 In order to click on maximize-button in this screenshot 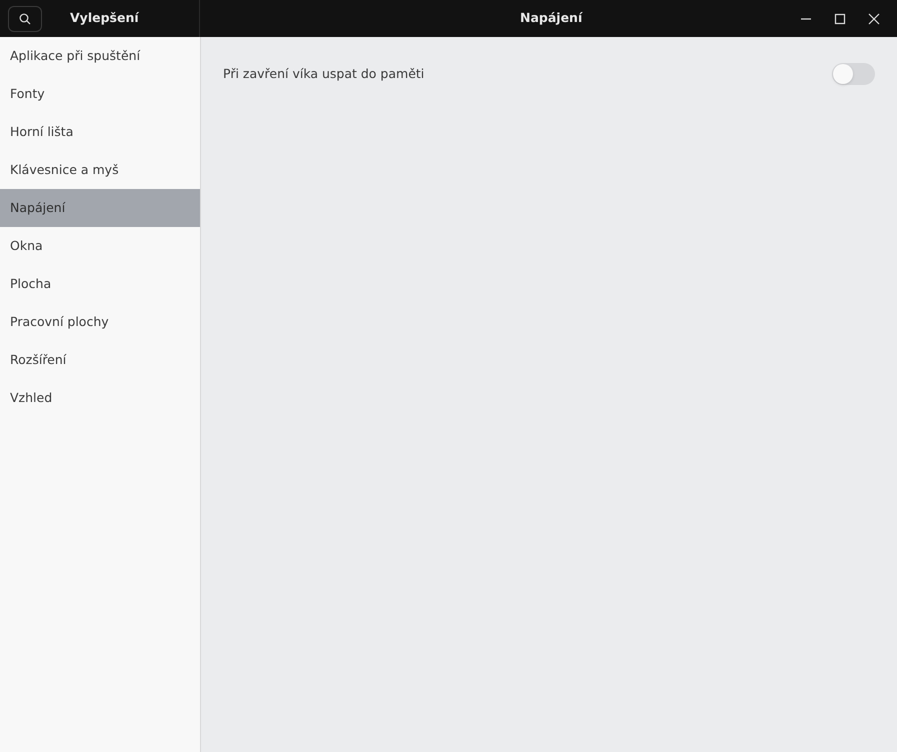, I will do `click(840, 19)`.